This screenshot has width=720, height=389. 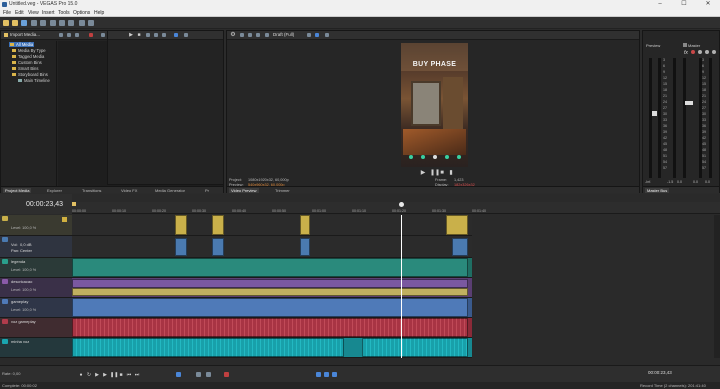 What do you see at coordinates (99, 13) in the screenshot?
I see `menu-help: Help` at bounding box center [99, 13].